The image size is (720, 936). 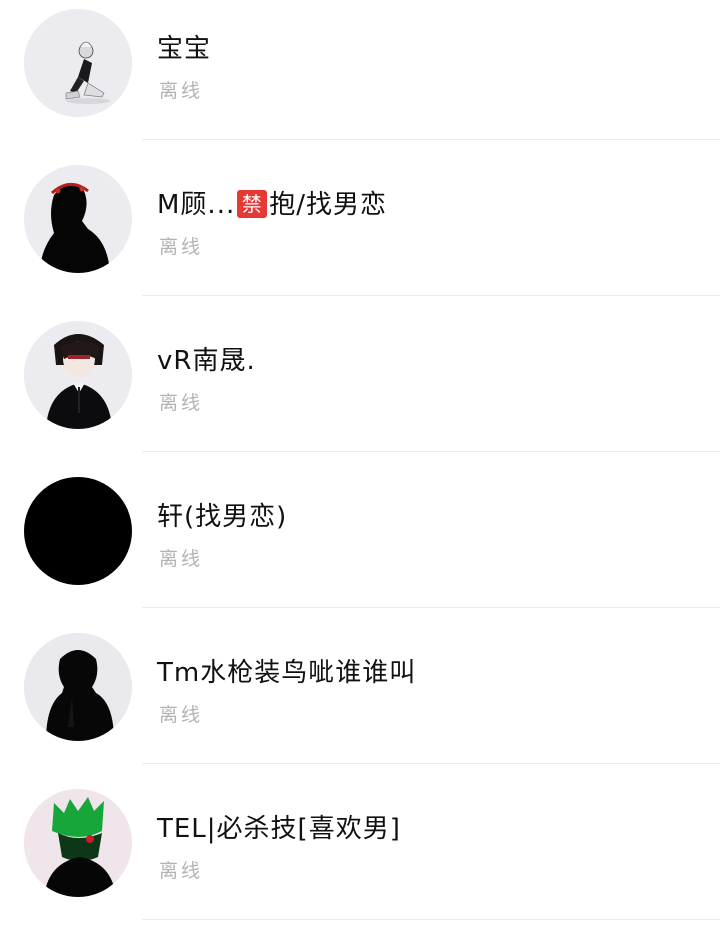 I want to click on suit-boy-icon, so click(x=78, y=375).